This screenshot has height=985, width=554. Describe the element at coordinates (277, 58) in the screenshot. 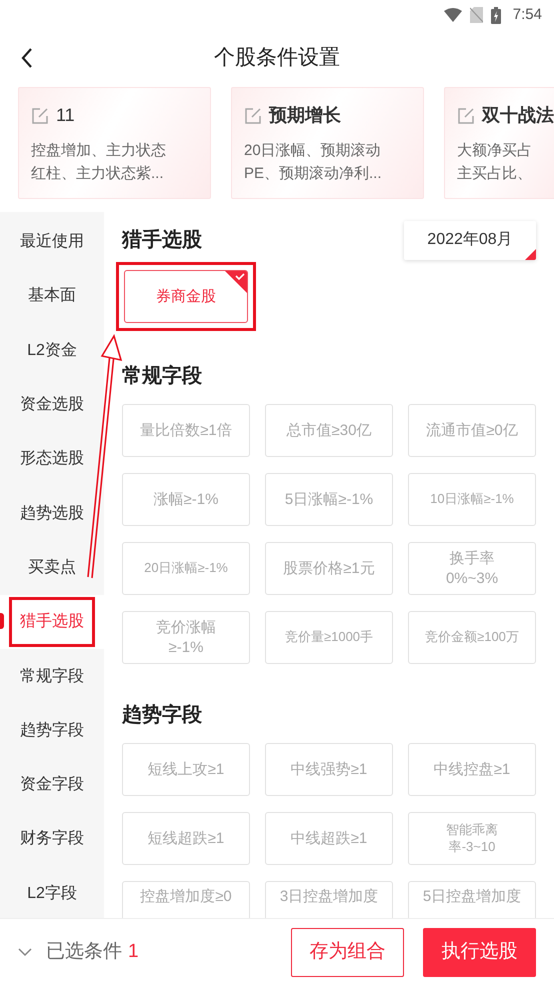

I see `page-title: 个股条件设置` at that location.